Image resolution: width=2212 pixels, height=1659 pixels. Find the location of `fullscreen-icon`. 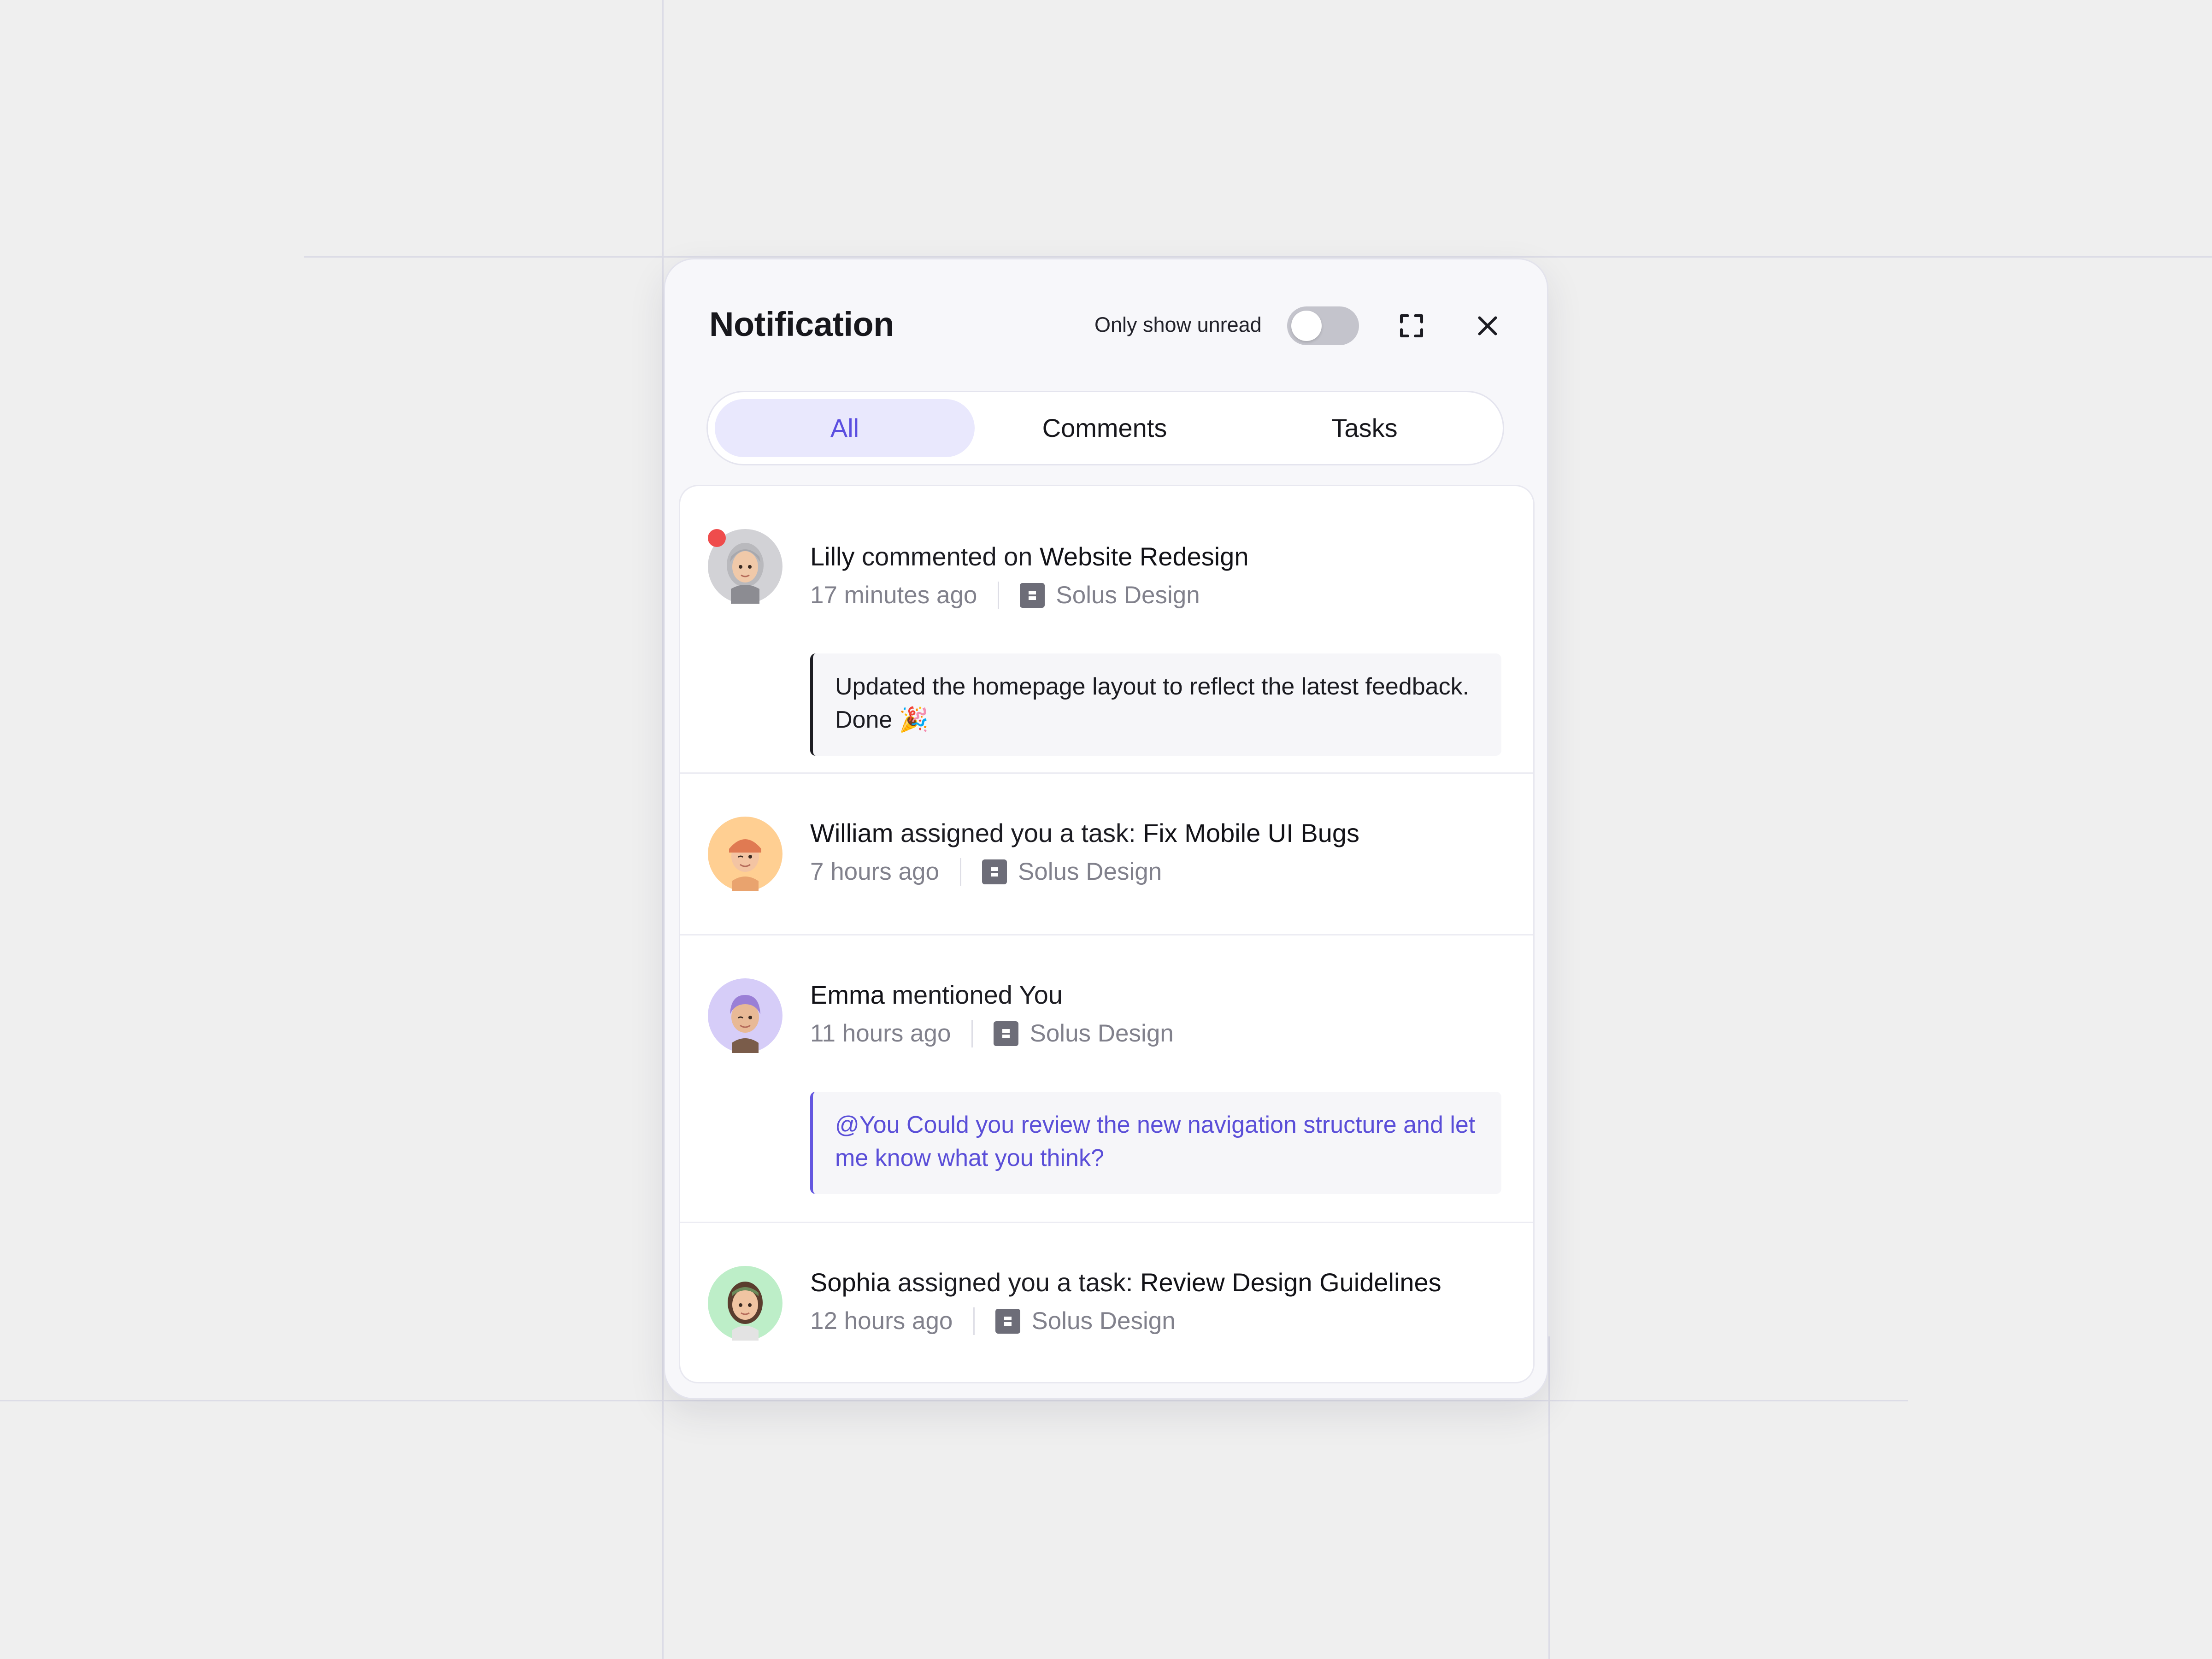

fullscreen-icon is located at coordinates (1412, 326).